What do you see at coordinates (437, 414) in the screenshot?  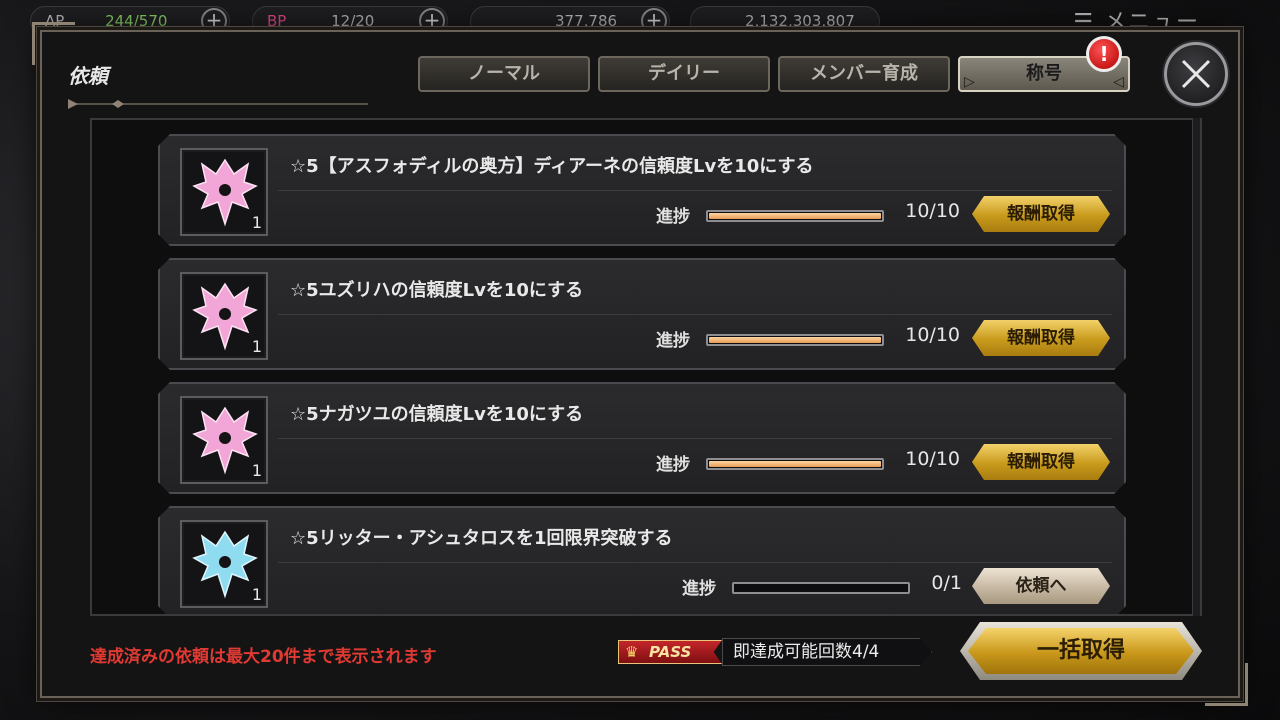 I see `quest-title: ☆5ナガツユの信頼度Lvを10にする` at bounding box center [437, 414].